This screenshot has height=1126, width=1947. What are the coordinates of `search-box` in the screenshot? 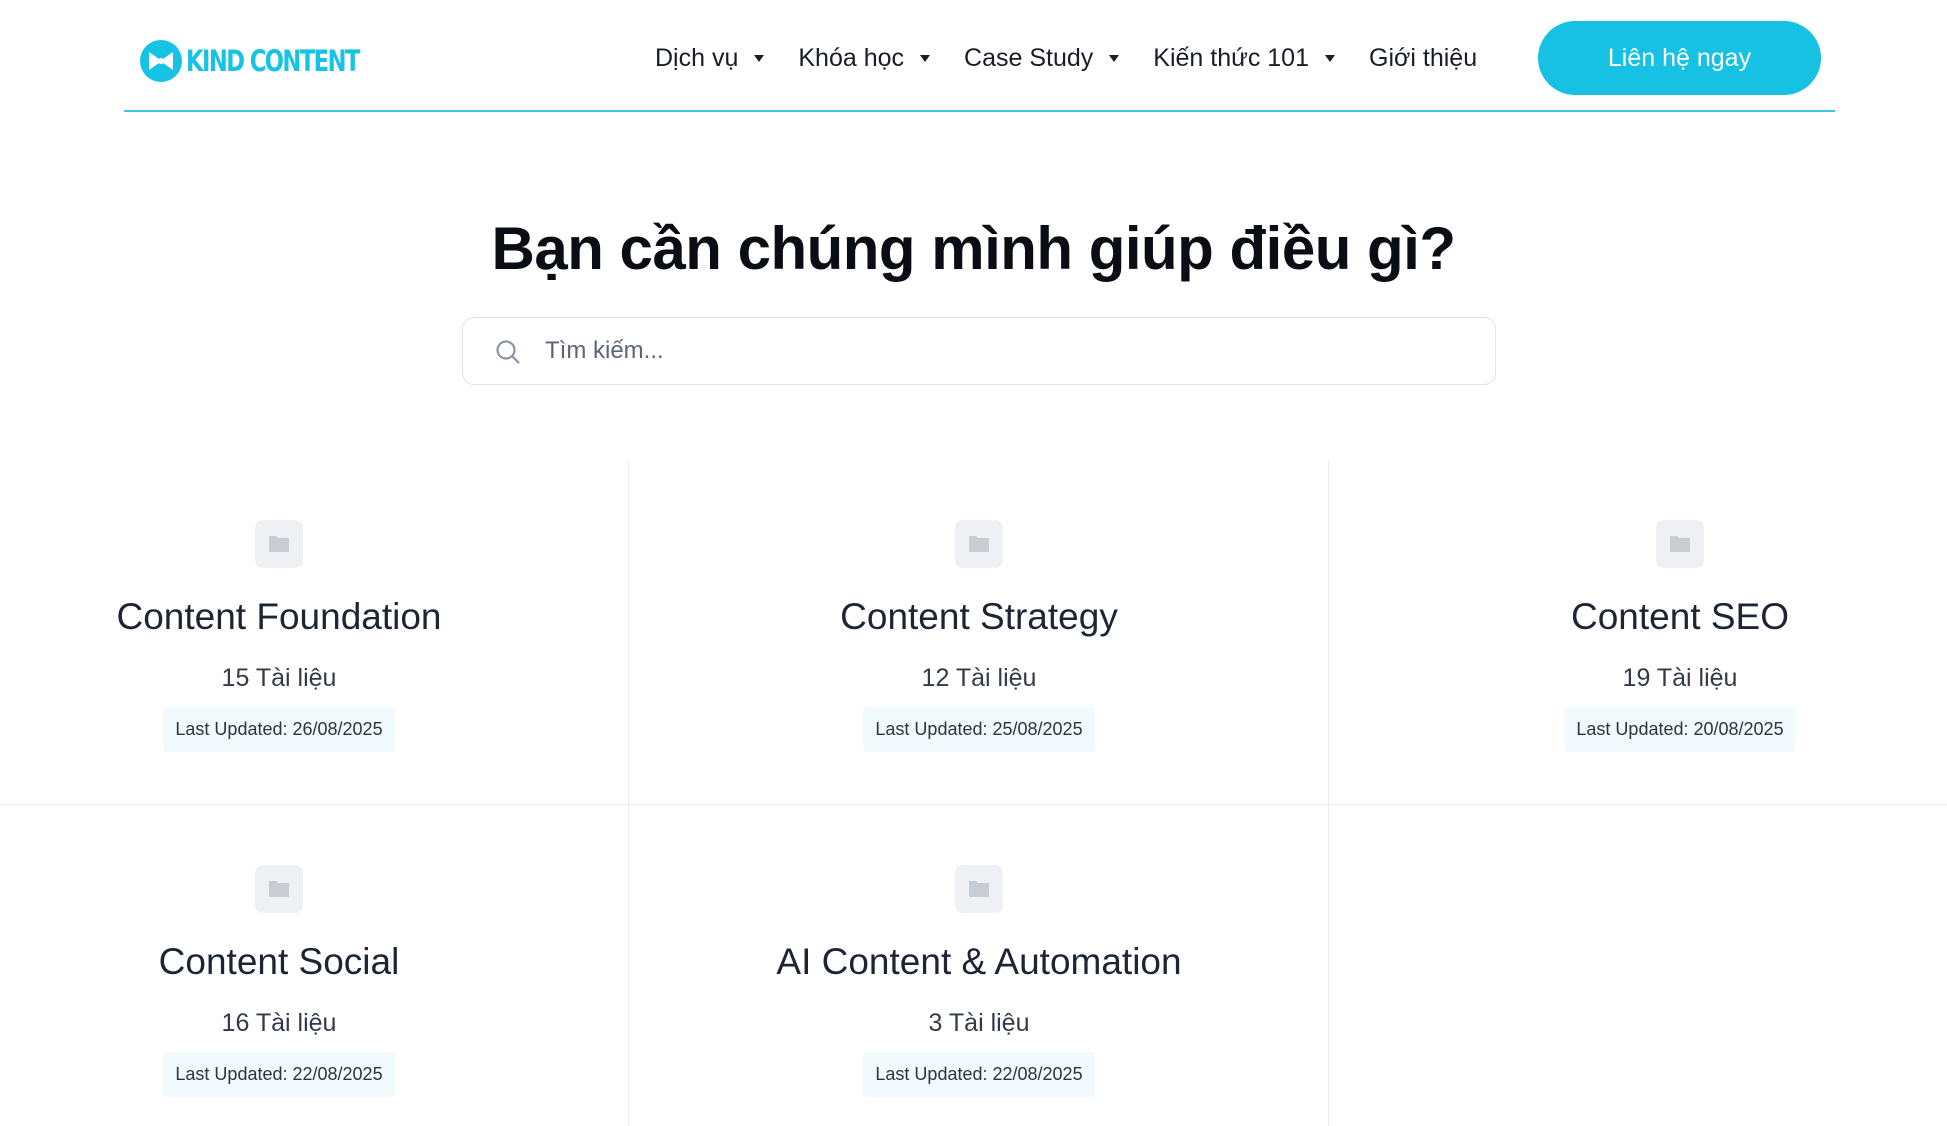 It's located at (979, 351).